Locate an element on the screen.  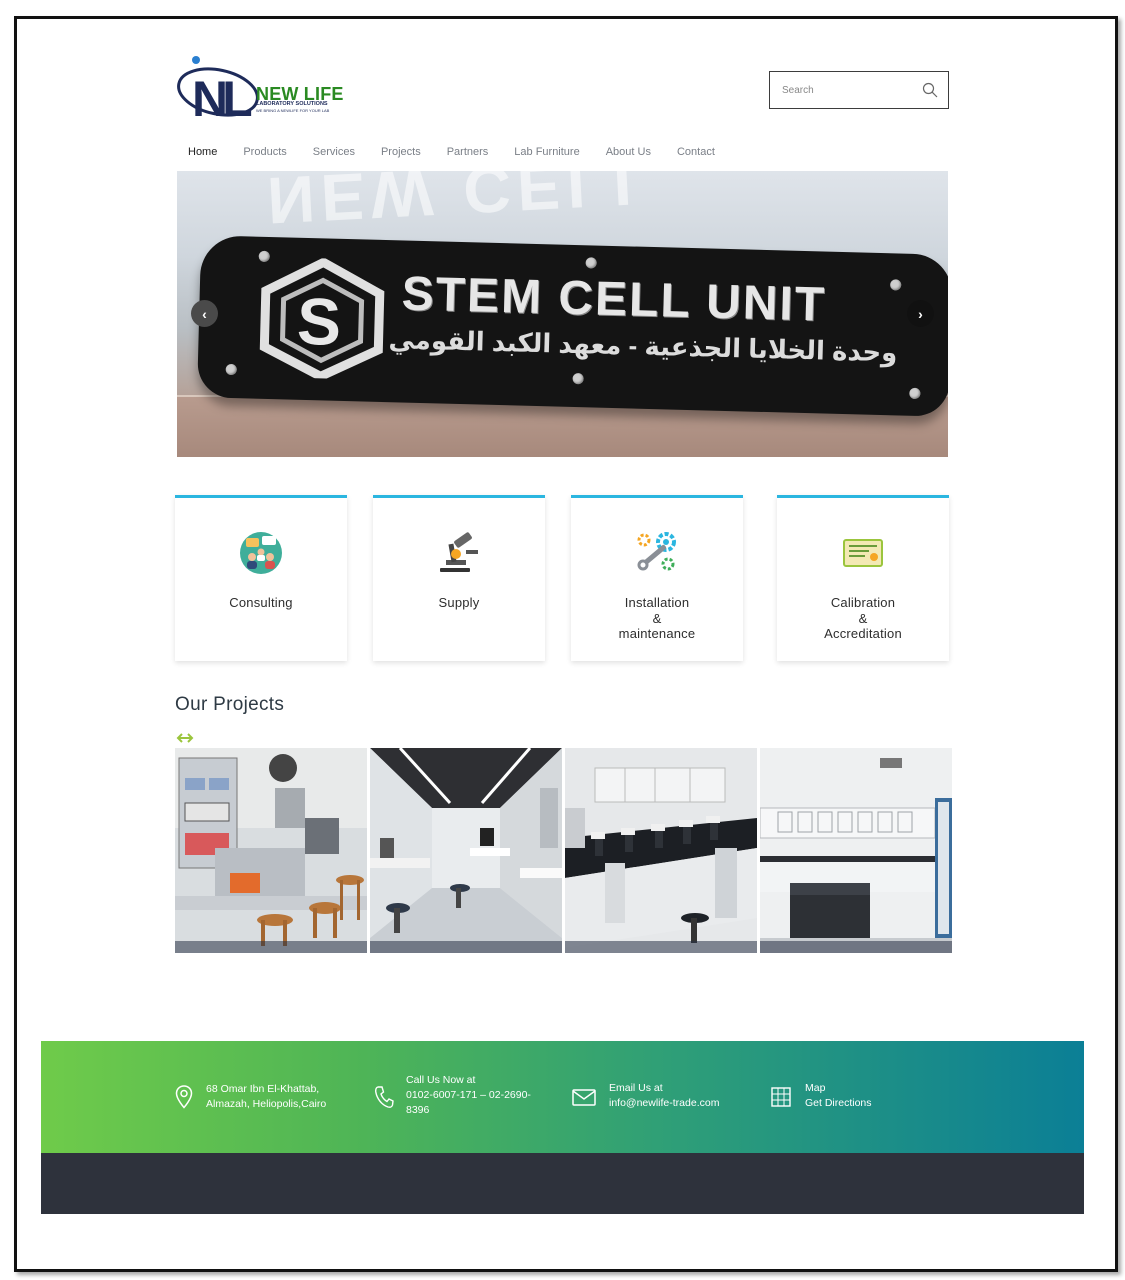
nav-services: Services is located at coordinates (334, 152).